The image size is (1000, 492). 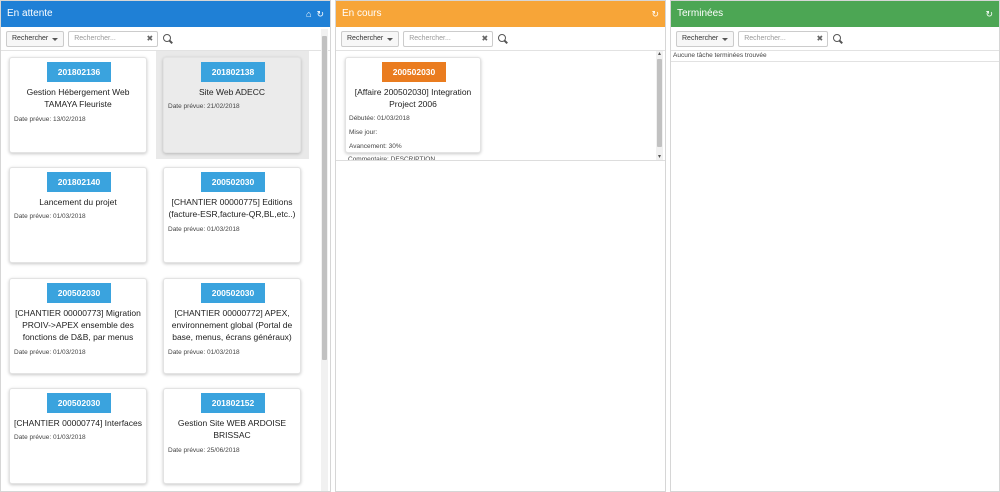 What do you see at coordinates (204, 106) in the screenshot?
I see `task-date: Date prévue: 21/02/2018` at bounding box center [204, 106].